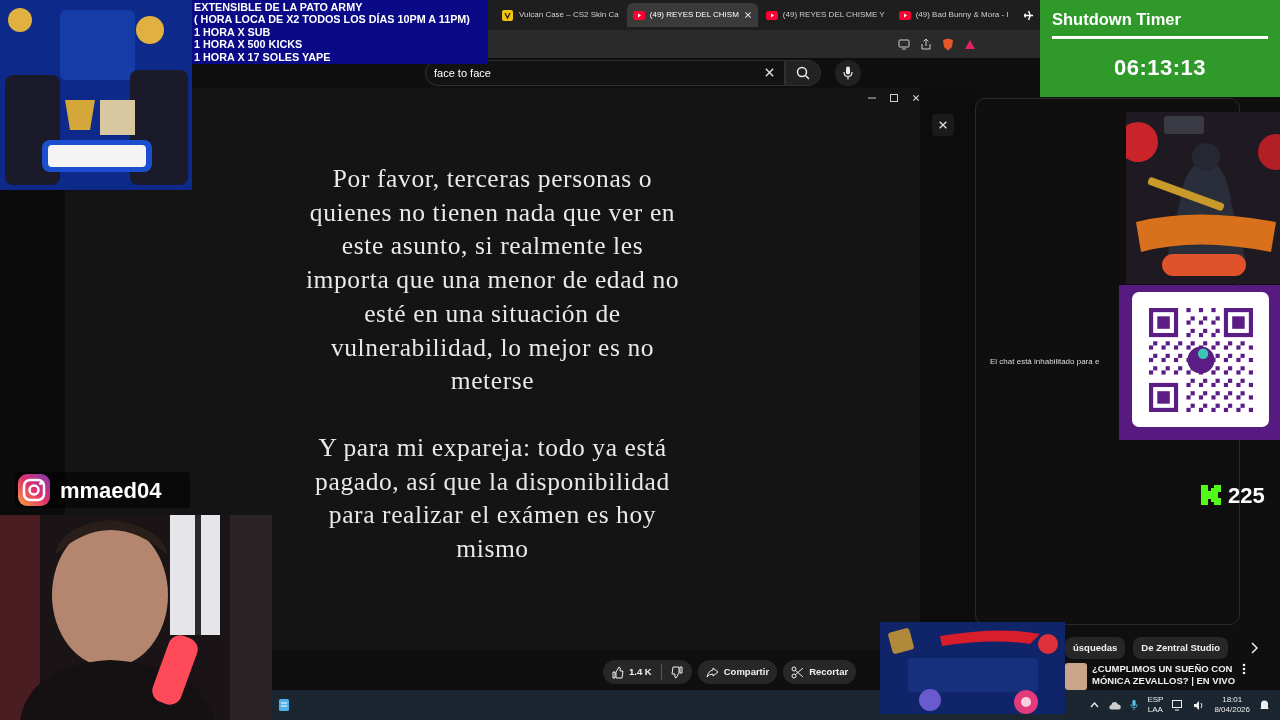  Describe the element at coordinates (1199, 705) in the screenshot. I see `volume-icon` at that location.